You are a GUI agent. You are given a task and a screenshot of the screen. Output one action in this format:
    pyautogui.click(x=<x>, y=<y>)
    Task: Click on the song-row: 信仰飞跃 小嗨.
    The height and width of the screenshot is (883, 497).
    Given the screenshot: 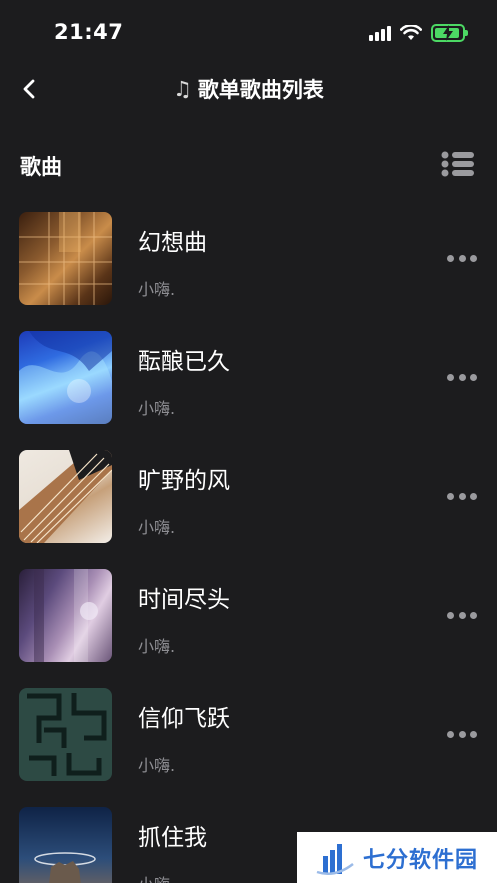 What is the action you would take?
    pyautogui.click(x=248, y=747)
    